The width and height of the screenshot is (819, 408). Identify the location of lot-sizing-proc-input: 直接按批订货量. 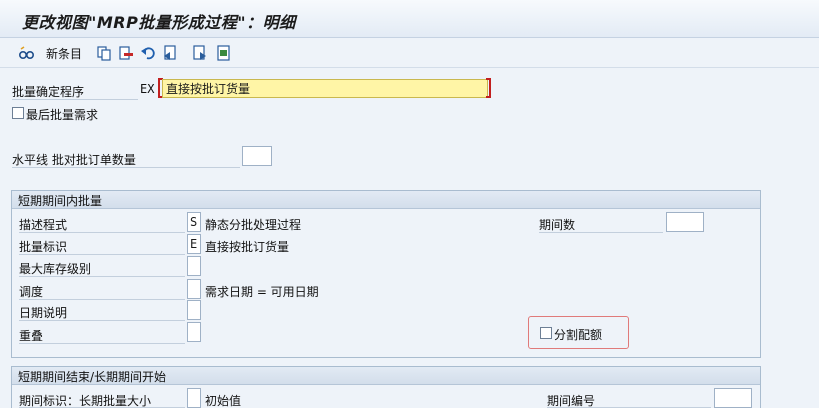
(325, 88).